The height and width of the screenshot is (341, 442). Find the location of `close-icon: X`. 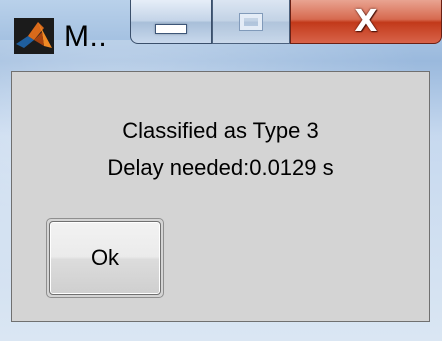

close-icon: X is located at coordinates (366, 21).